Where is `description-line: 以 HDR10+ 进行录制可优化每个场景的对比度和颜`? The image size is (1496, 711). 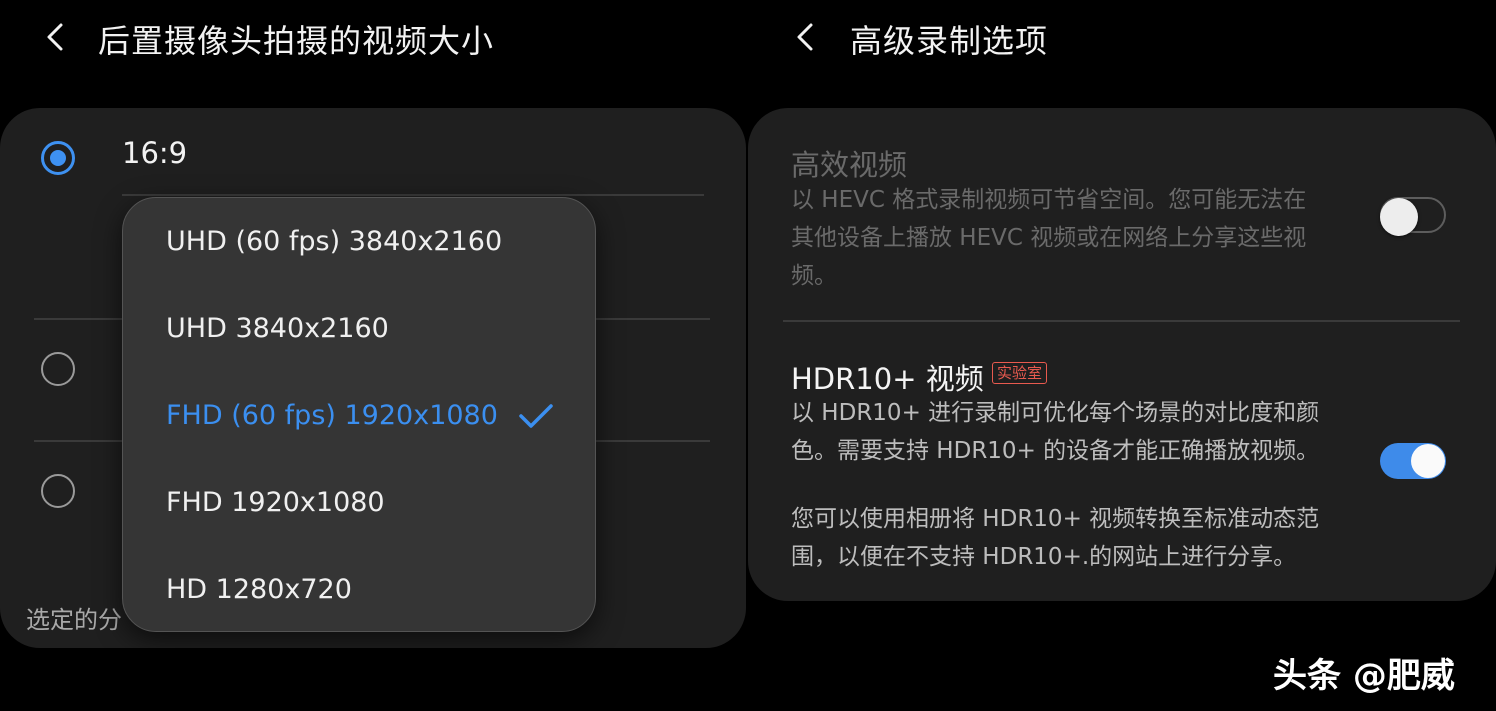 description-line: 以 HDR10+ 进行录制可优化每个场景的对比度和颜 is located at coordinates (1055, 413).